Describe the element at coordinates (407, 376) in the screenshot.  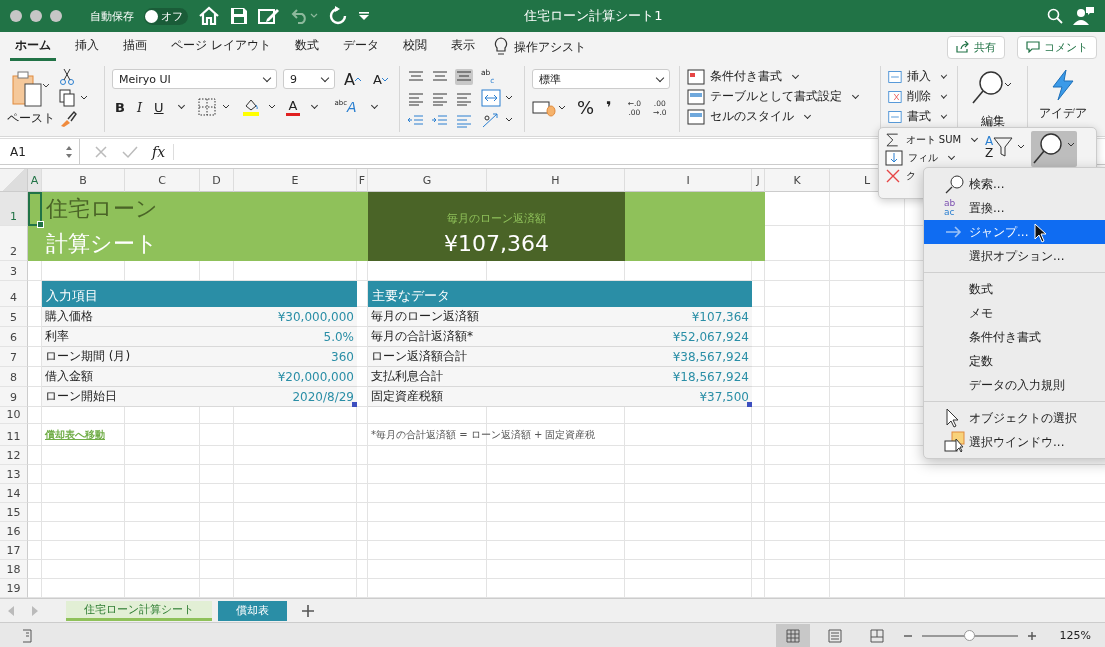
I see `table-cell: 支払利息合計` at that location.